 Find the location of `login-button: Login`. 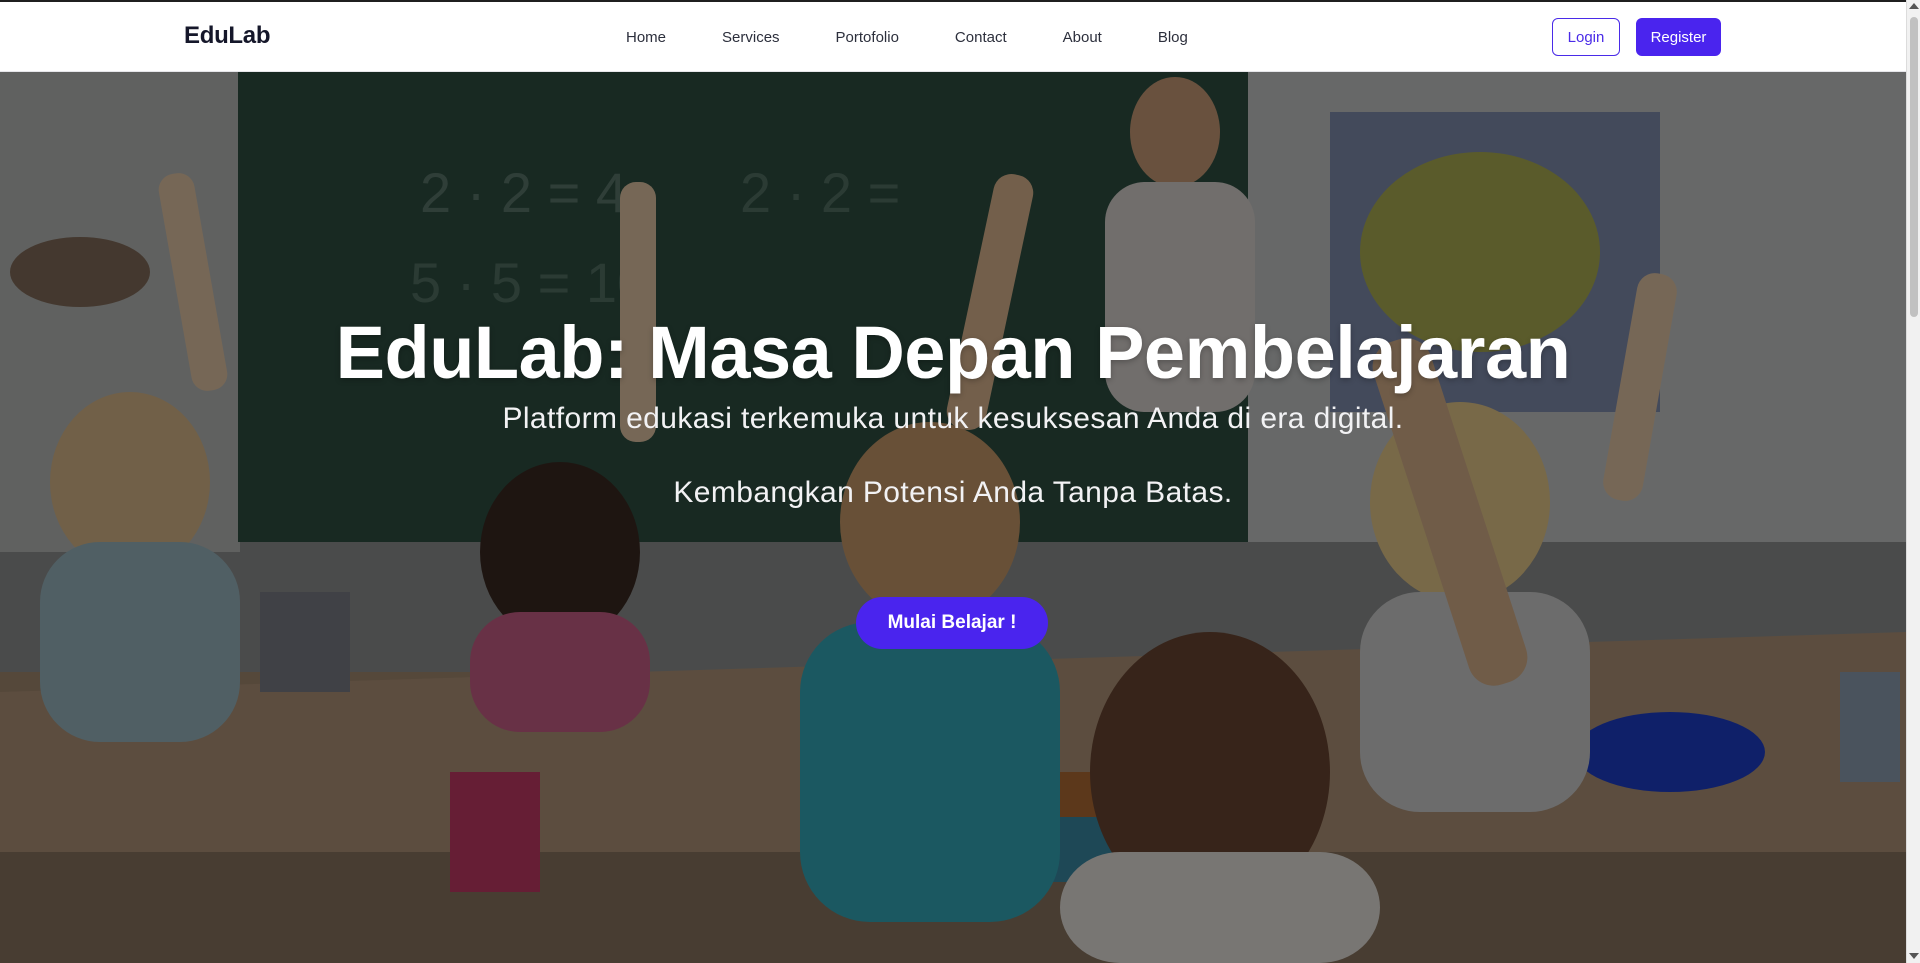

login-button: Login is located at coordinates (1586, 37).